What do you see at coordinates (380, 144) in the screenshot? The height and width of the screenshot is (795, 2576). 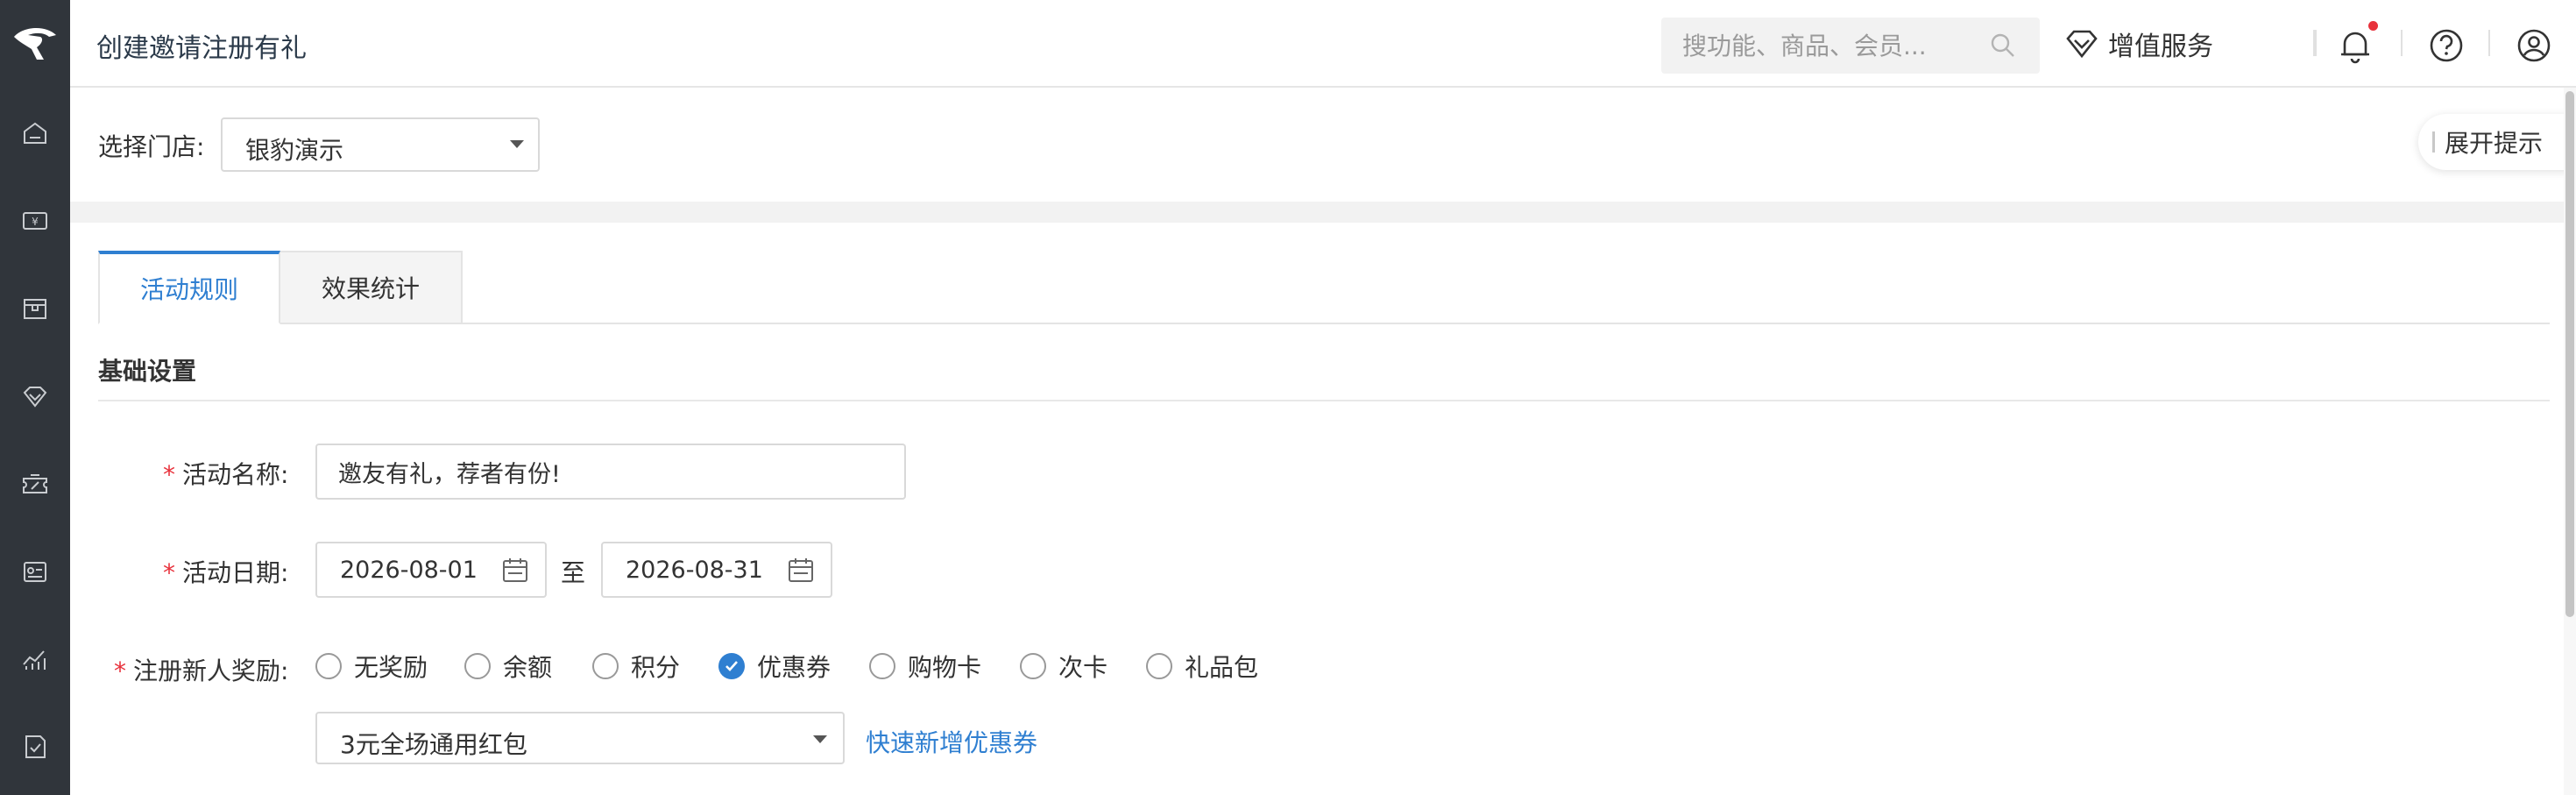 I see `store-select: 银豹演示` at bounding box center [380, 144].